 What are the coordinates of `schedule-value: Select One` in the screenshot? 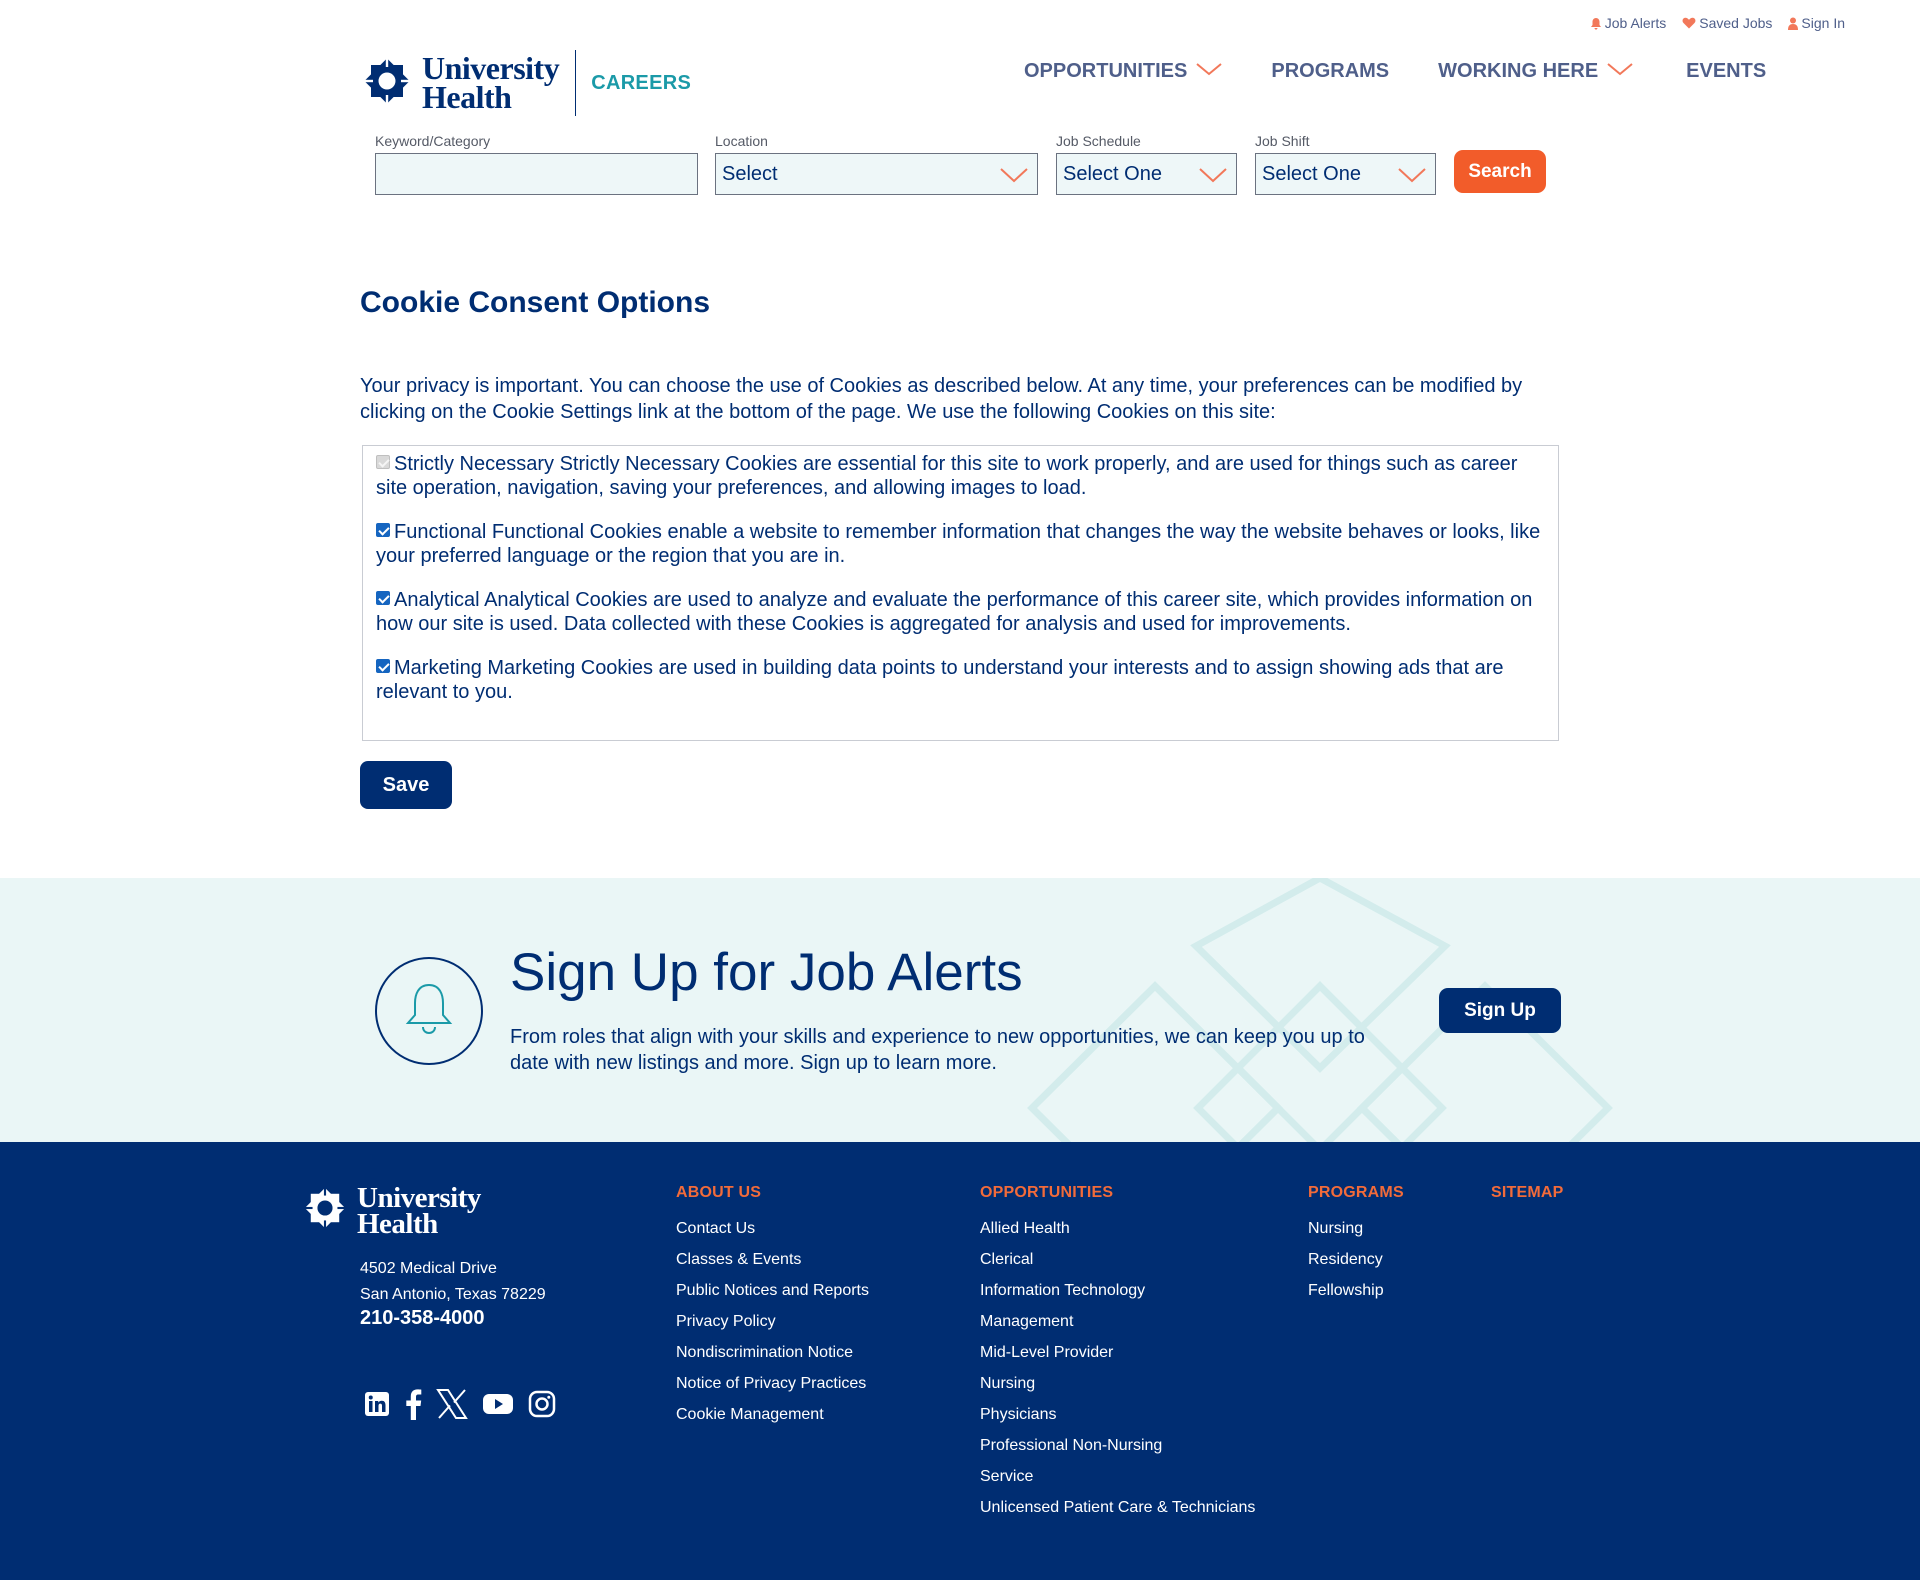 It's located at (1112, 173).